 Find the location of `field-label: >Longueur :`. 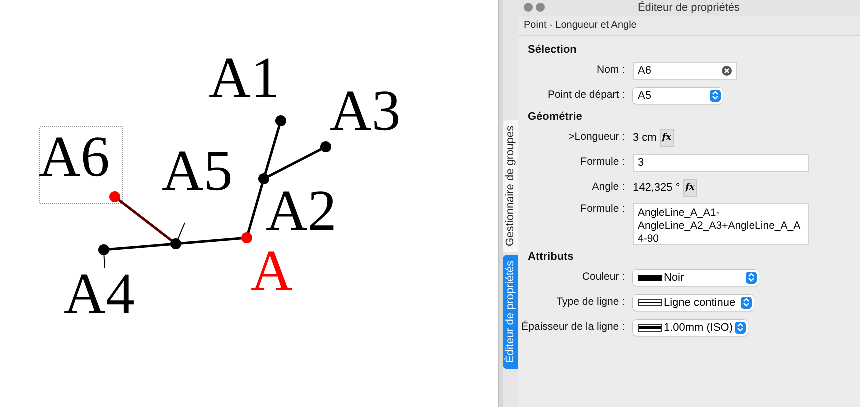

field-label: >Longueur : is located at coordinates (596, 137).